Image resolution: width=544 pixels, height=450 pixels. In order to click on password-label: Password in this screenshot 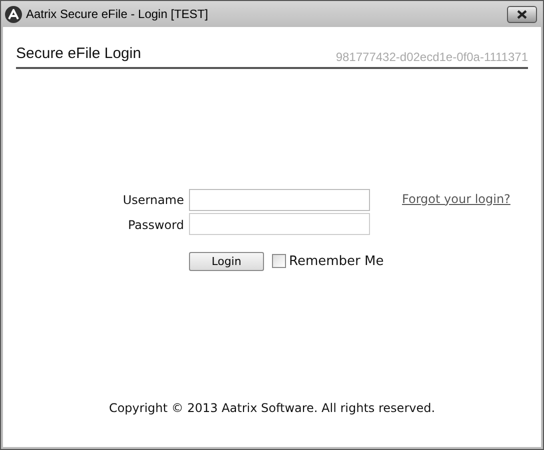, I will do `click(156, 225)`.